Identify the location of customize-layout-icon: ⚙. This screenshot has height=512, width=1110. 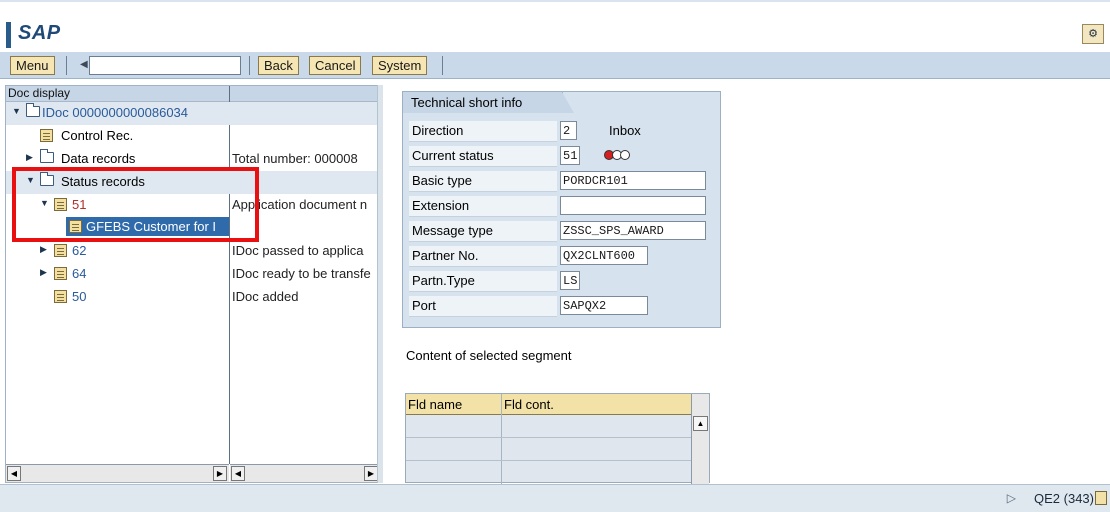
(1093, 34).